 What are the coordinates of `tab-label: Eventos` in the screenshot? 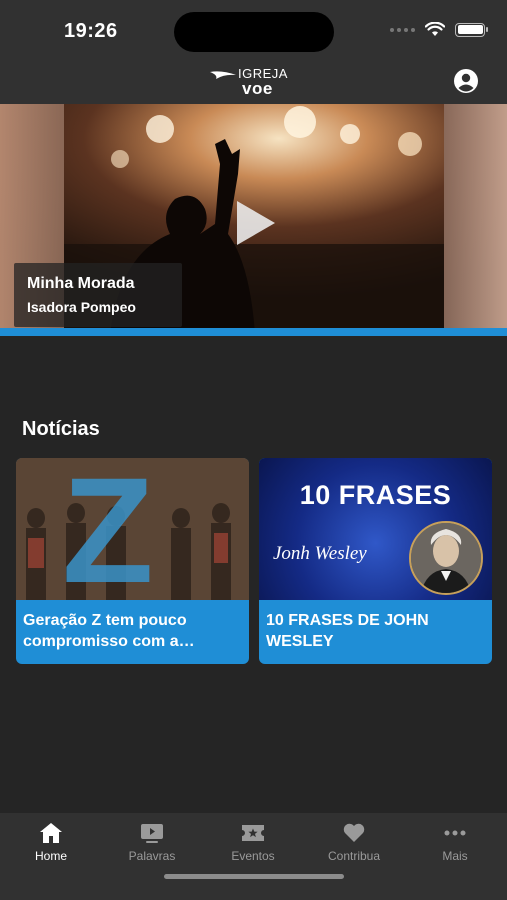 It's located at (253, 856).